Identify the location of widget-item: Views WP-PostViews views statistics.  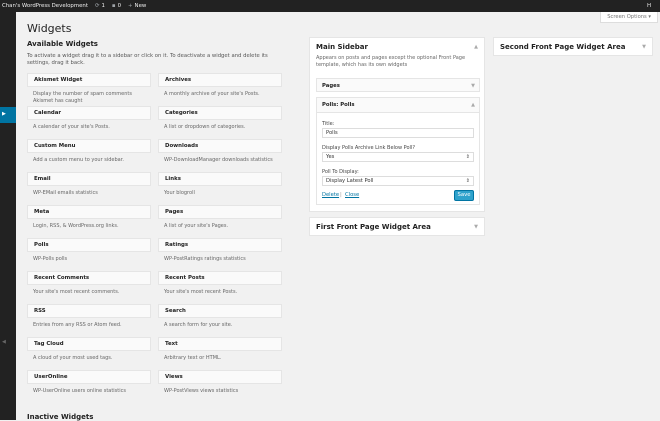
(220, 382).